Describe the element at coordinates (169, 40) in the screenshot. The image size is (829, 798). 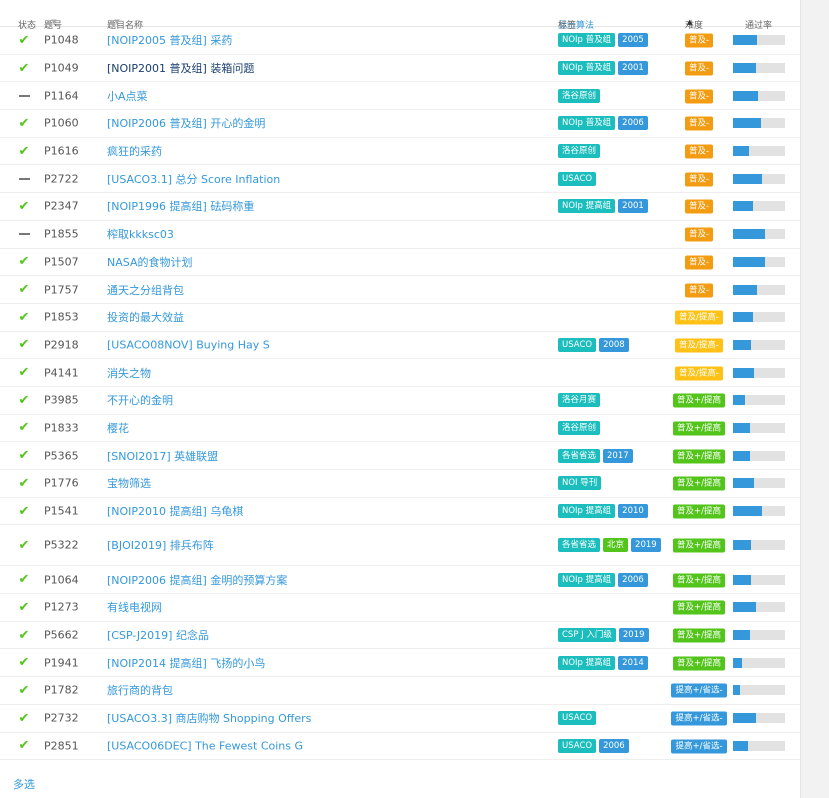
I see `problem-title-link: [NOIP2005 普及组] 采药` at that location.